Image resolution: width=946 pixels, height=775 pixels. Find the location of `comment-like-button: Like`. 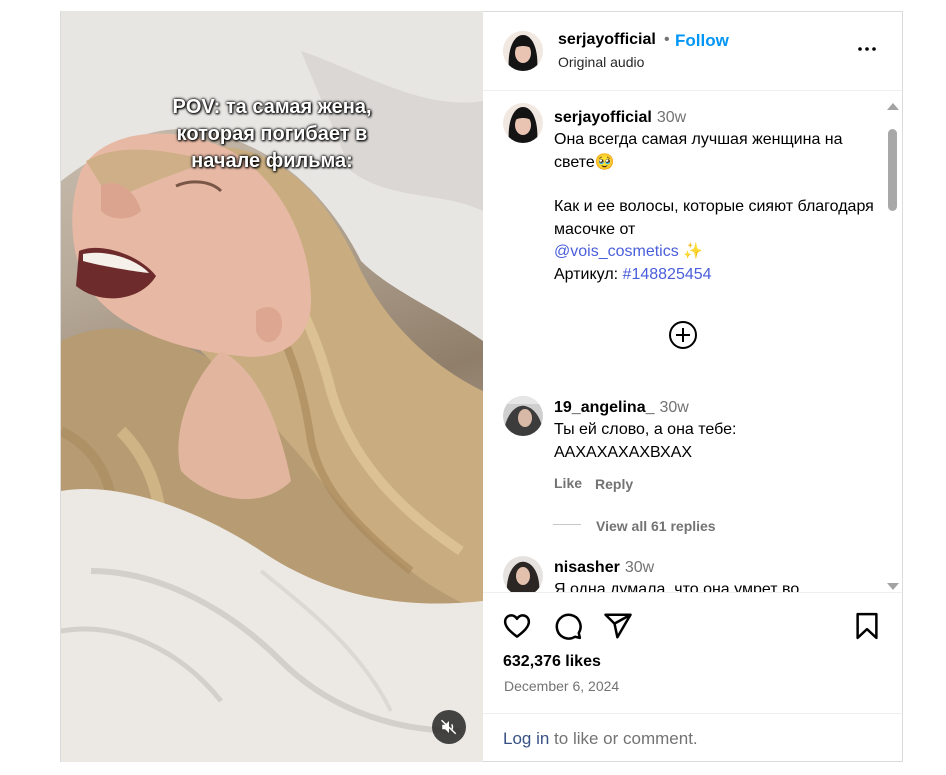

comment-like-button: Like is located at coordinates (568, 483).